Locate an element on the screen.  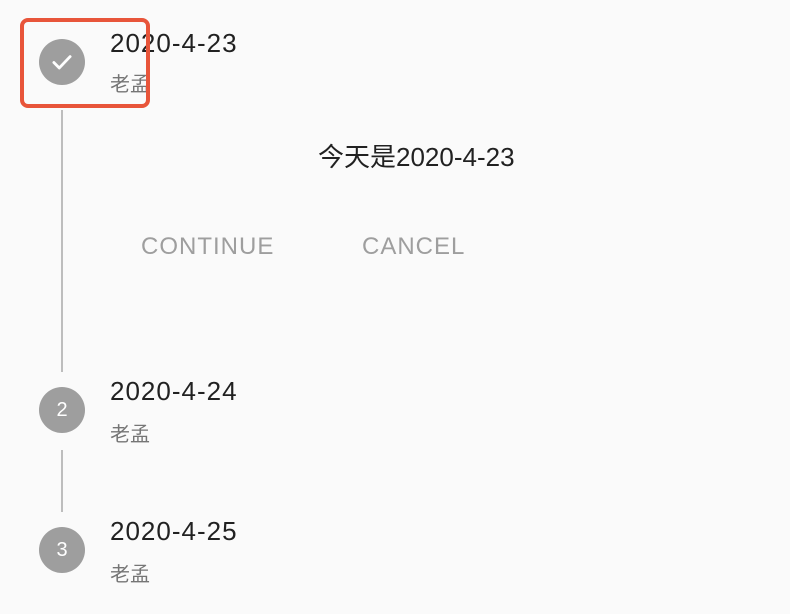
step-3-subtitle: 老孟 is located at coordinates (130, 575).